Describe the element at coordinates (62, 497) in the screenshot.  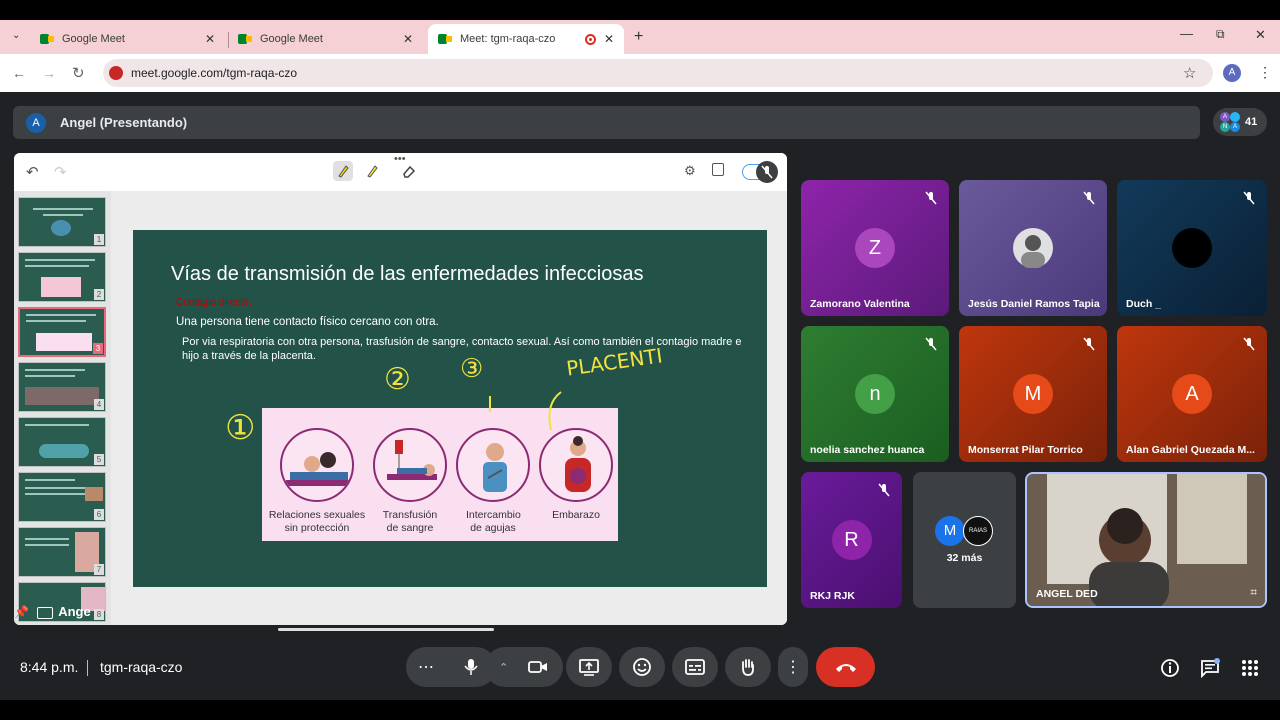
I see `slide-thumbnail: 6` at that location.